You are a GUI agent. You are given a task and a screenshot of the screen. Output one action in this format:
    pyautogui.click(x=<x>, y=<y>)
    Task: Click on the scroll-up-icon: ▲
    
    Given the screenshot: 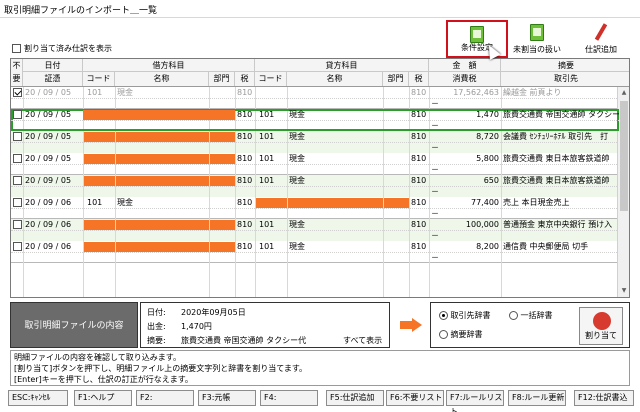 What is the action you would take?
    pyautogui.click(x=623, y=93)
    